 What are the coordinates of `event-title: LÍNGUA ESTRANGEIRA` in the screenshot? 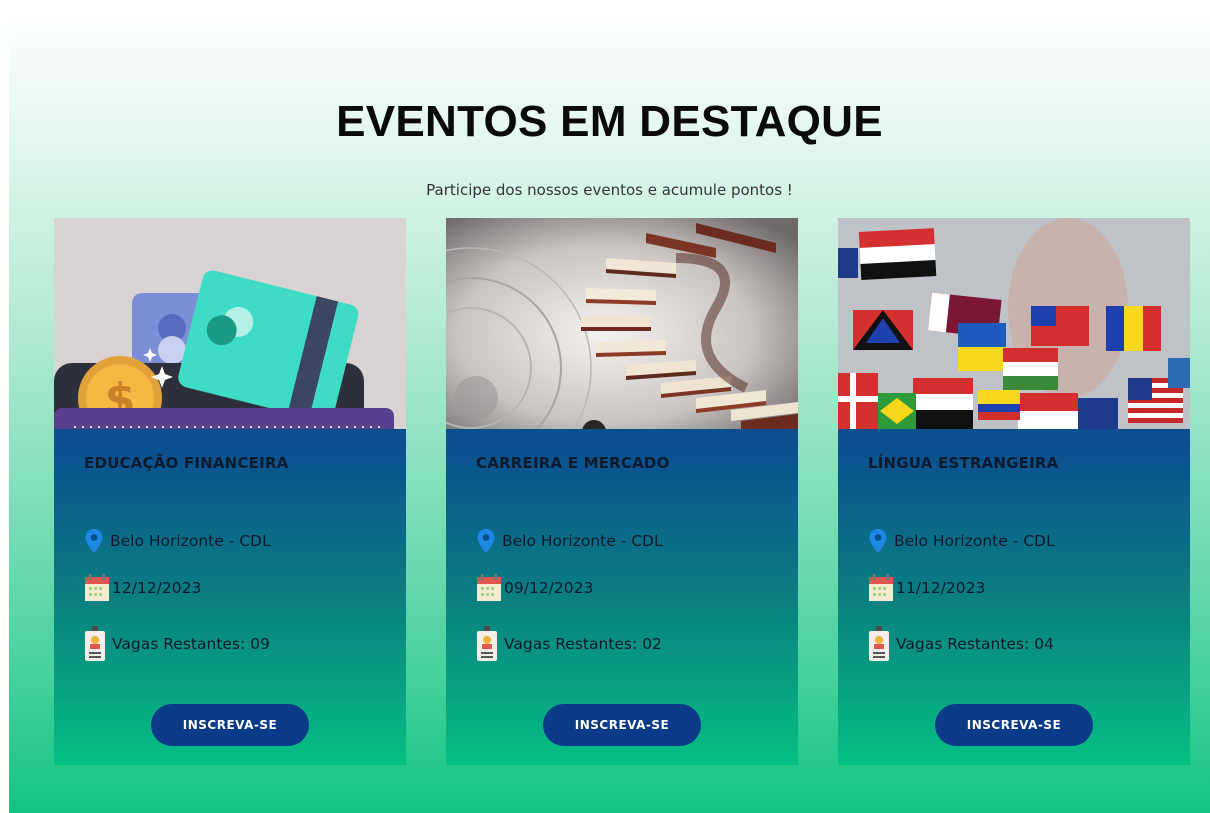 It's located at (963, 463).